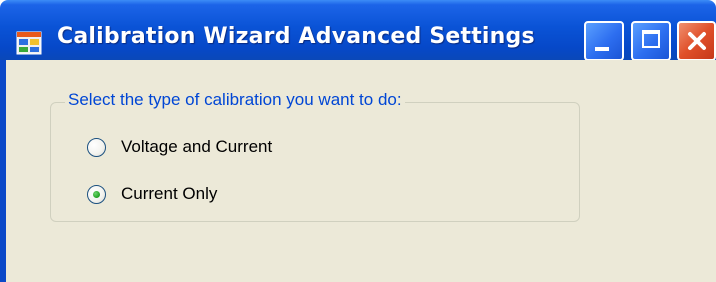 Image resolution: width=716 pixels, height=282 pixels. What do you see at coordinates (604, 41) in the screenshot?
I see `minimize-button` at bounding box center [604, 41].